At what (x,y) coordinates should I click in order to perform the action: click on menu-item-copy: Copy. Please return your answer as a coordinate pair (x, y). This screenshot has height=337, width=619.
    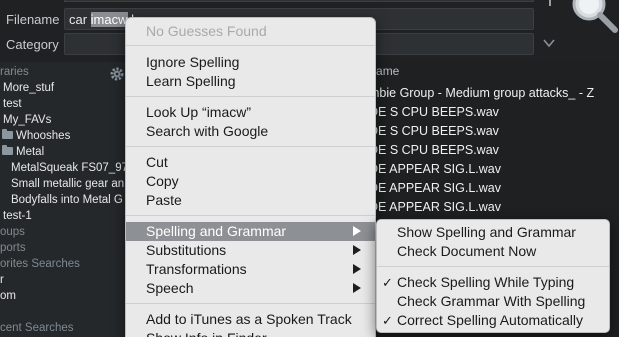
    Looking at the image, I should click on (250, 181).